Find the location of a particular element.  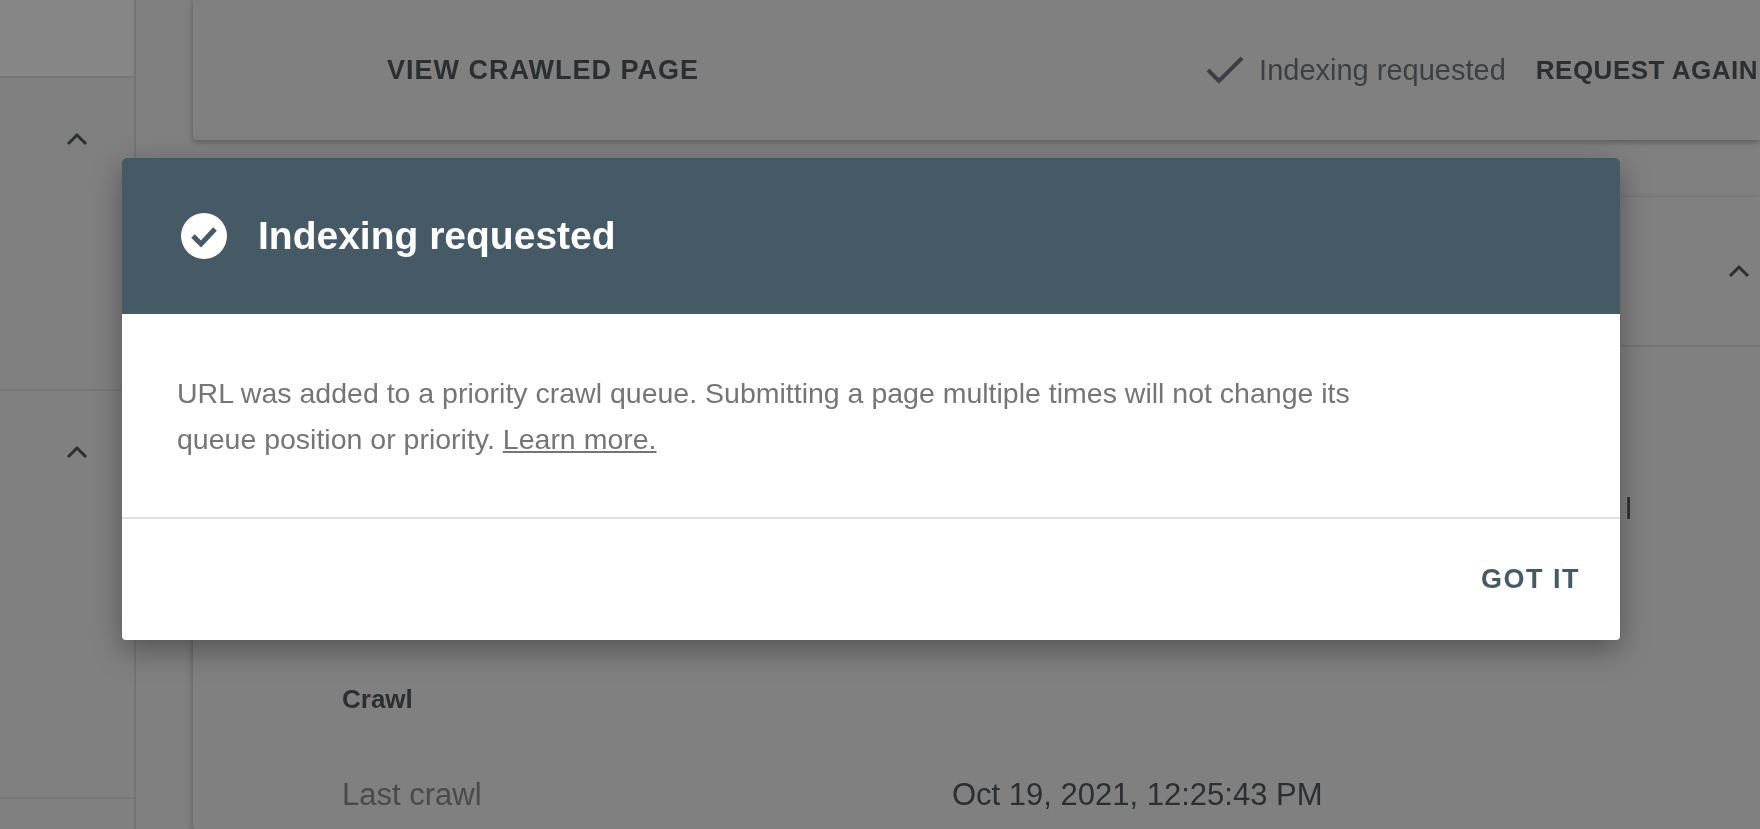

status-text: Indexing requested is located at coordinates (1382, 70).